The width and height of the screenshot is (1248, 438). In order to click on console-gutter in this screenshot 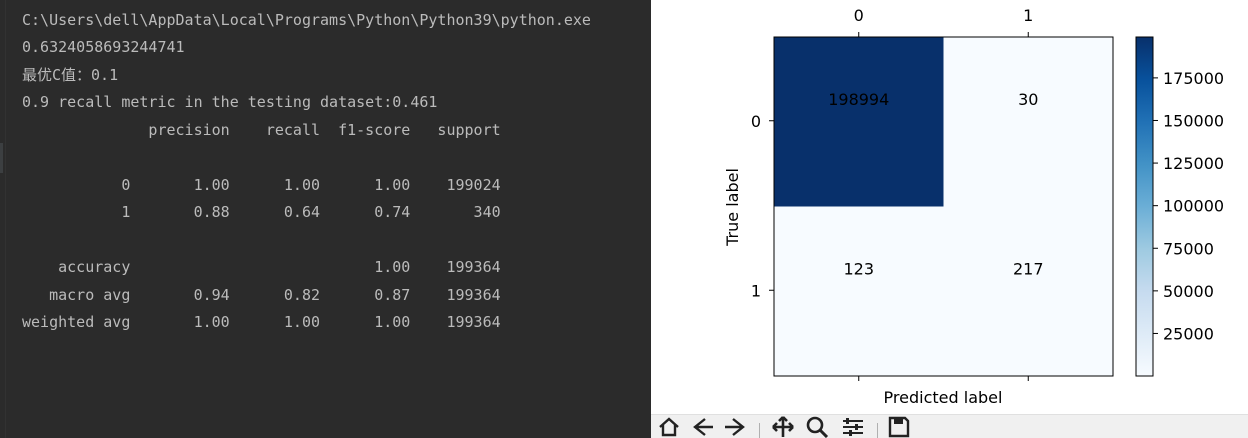, I will do `click(5, 219)`.